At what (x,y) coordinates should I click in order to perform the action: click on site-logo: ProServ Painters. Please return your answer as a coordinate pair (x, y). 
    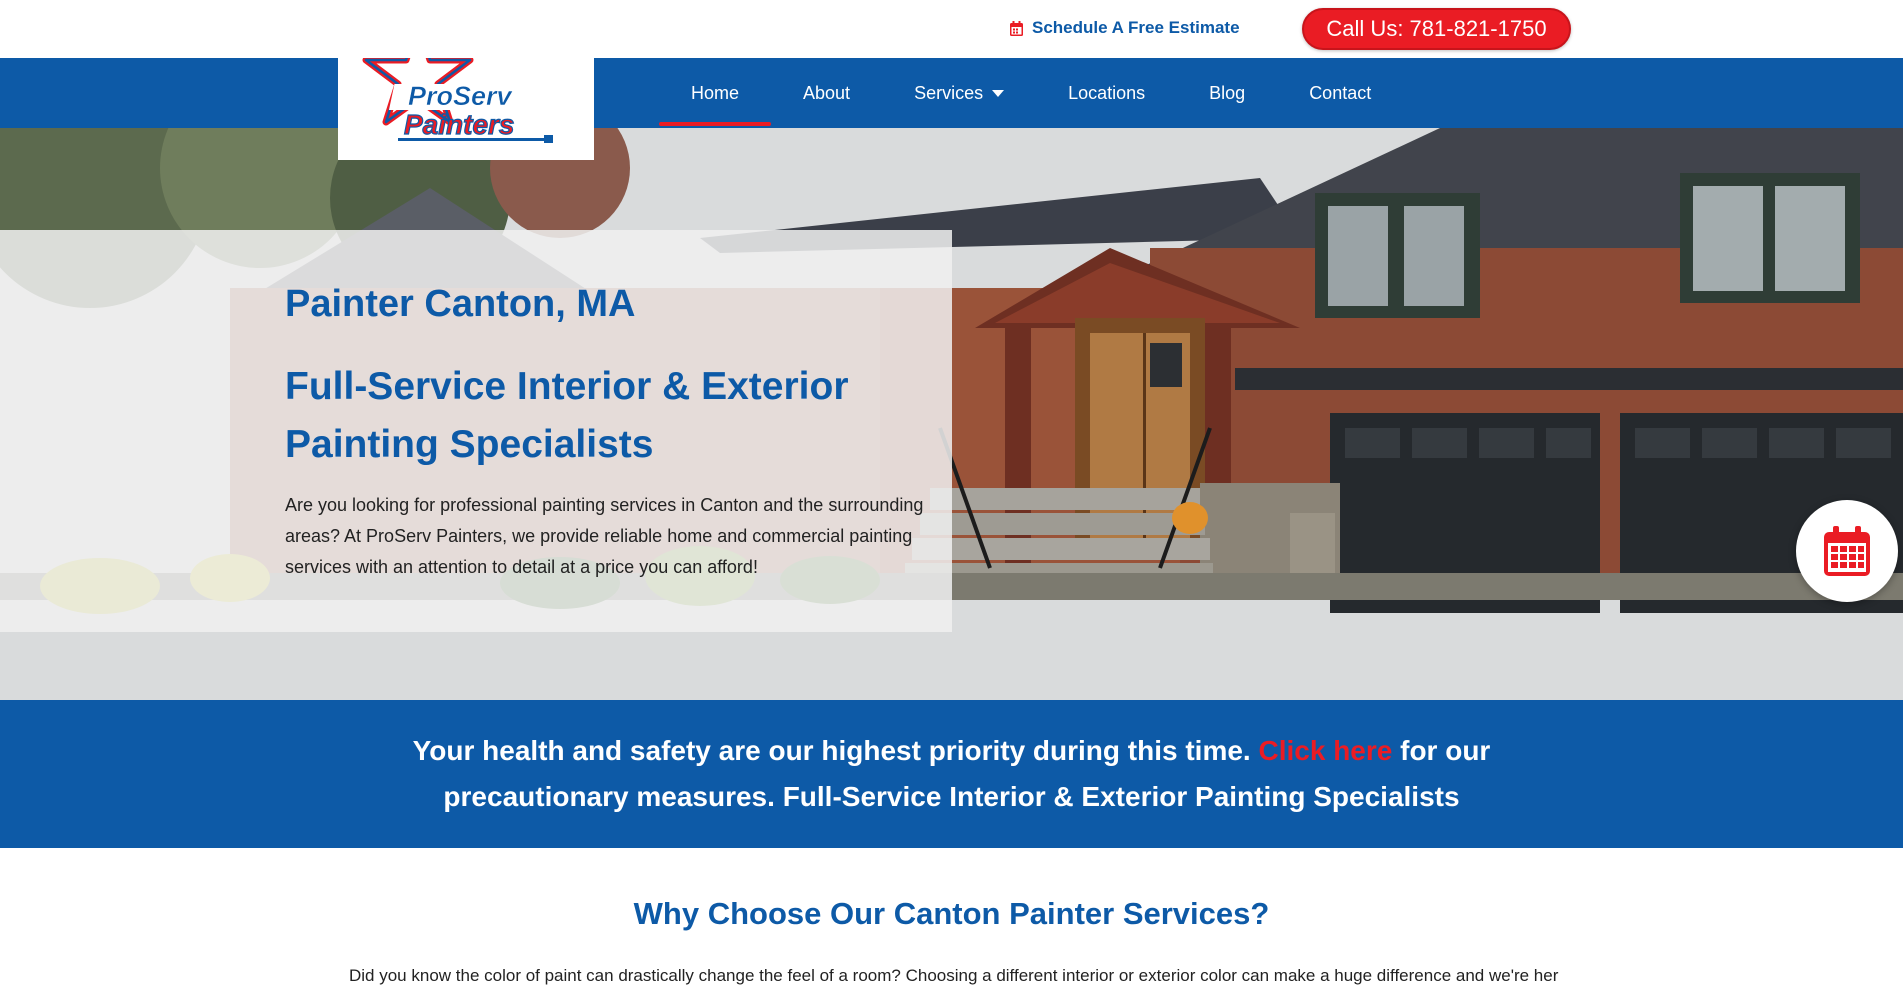
    Looking at the image, I should click on (466, 89).